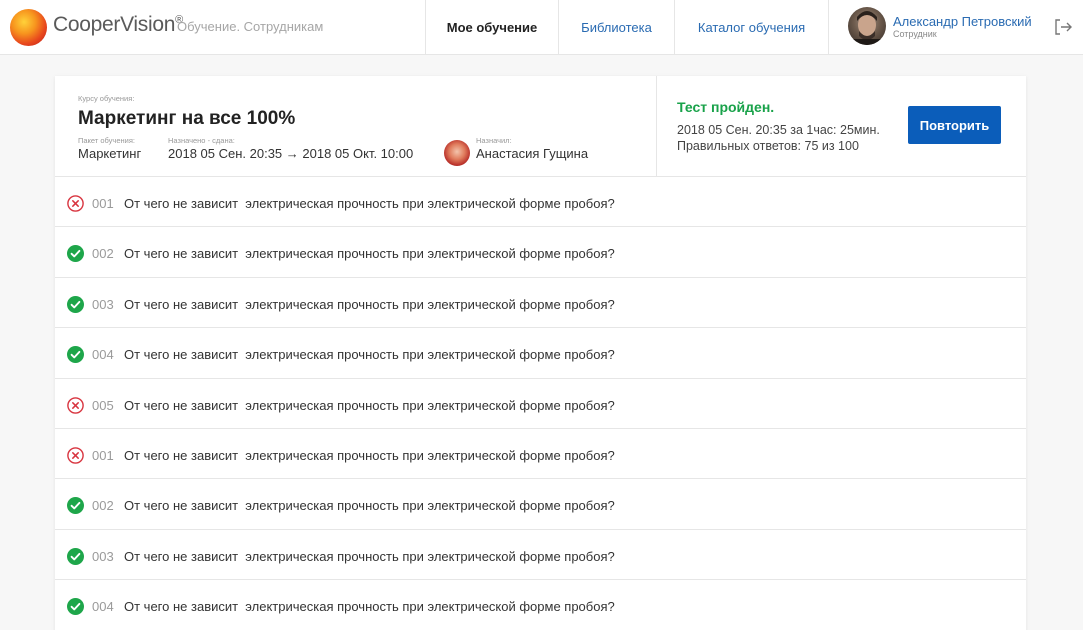 This screenshot has width=1083, height=630. Describe the element at coordinates (291, 153) in the screenshot. I see `dates-value: 2018 05 Сен. 20:35 → 2018 05 Окт. 10:00` at that location.